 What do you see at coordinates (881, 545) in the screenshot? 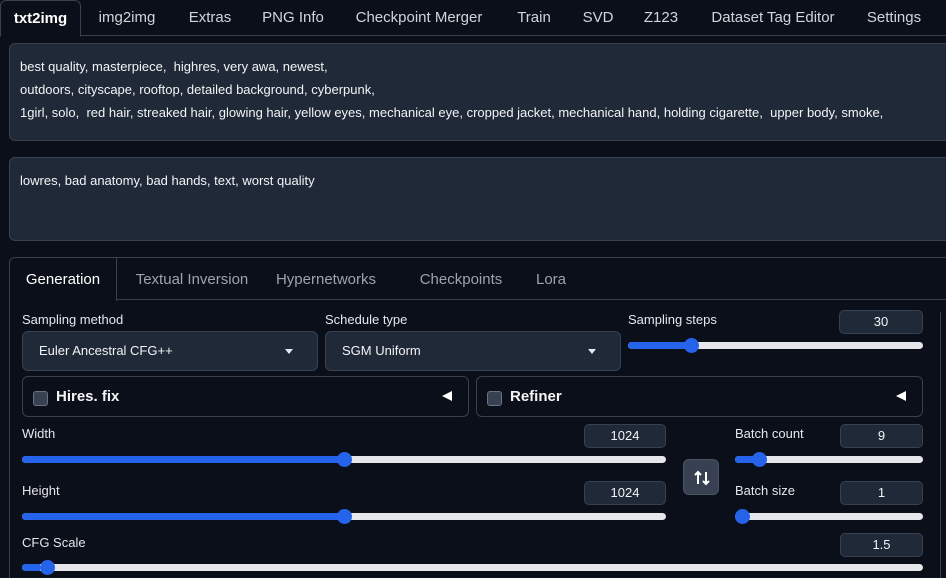
I see `cfg-scale-input: 1.5` at bounding box center [881, 545].